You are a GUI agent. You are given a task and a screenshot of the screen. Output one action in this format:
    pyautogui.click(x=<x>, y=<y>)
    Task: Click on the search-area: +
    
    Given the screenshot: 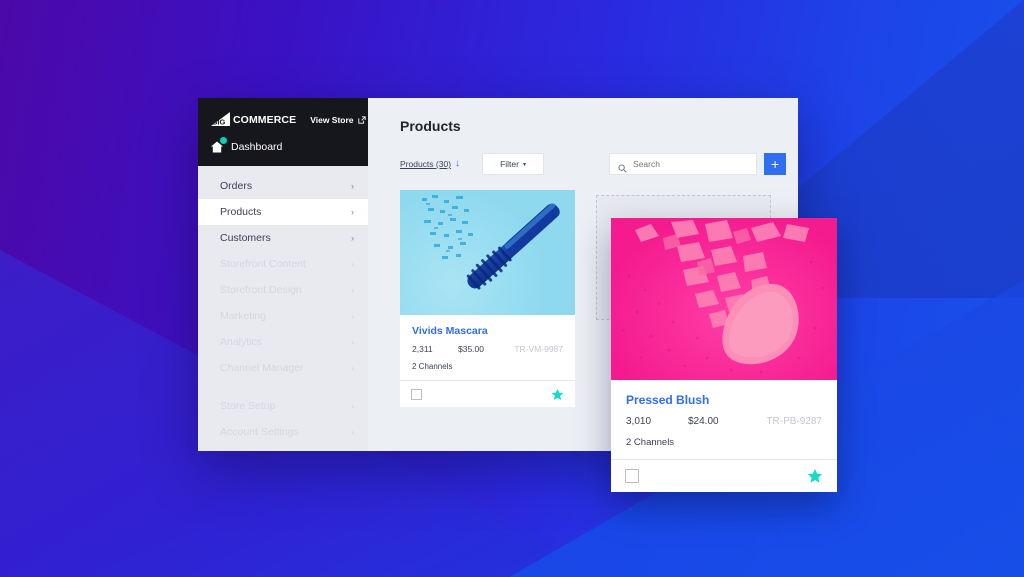 What is the action you would take?
    pyautogui.click(x=698, y=164)
    